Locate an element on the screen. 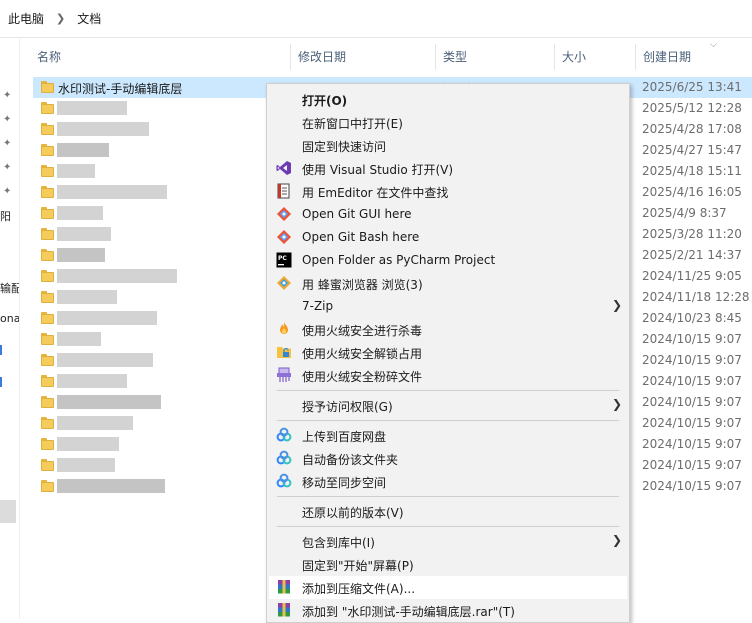 The image size is (752, 623). huorong-flame-icon is located at coordinates (284, 329).